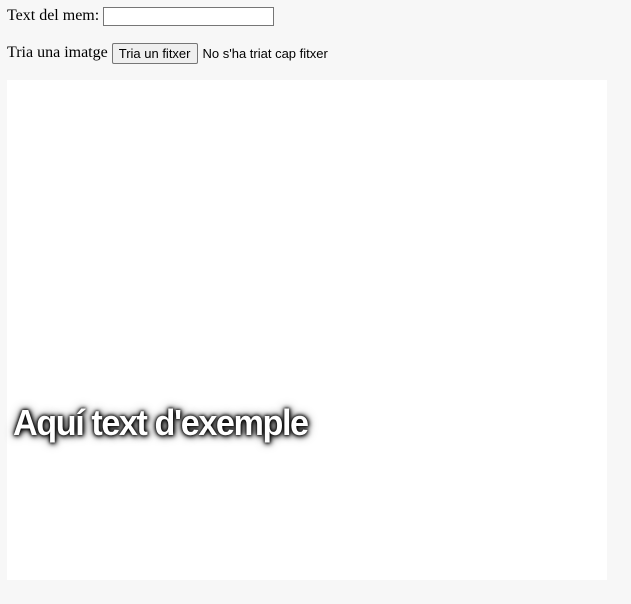 This screenshot has width=631, height=604. What do you see at coordinates (57, 52) in the screenshot?
I see `image-picker-label: Tria una imatge` at bounding box center [57, 52].